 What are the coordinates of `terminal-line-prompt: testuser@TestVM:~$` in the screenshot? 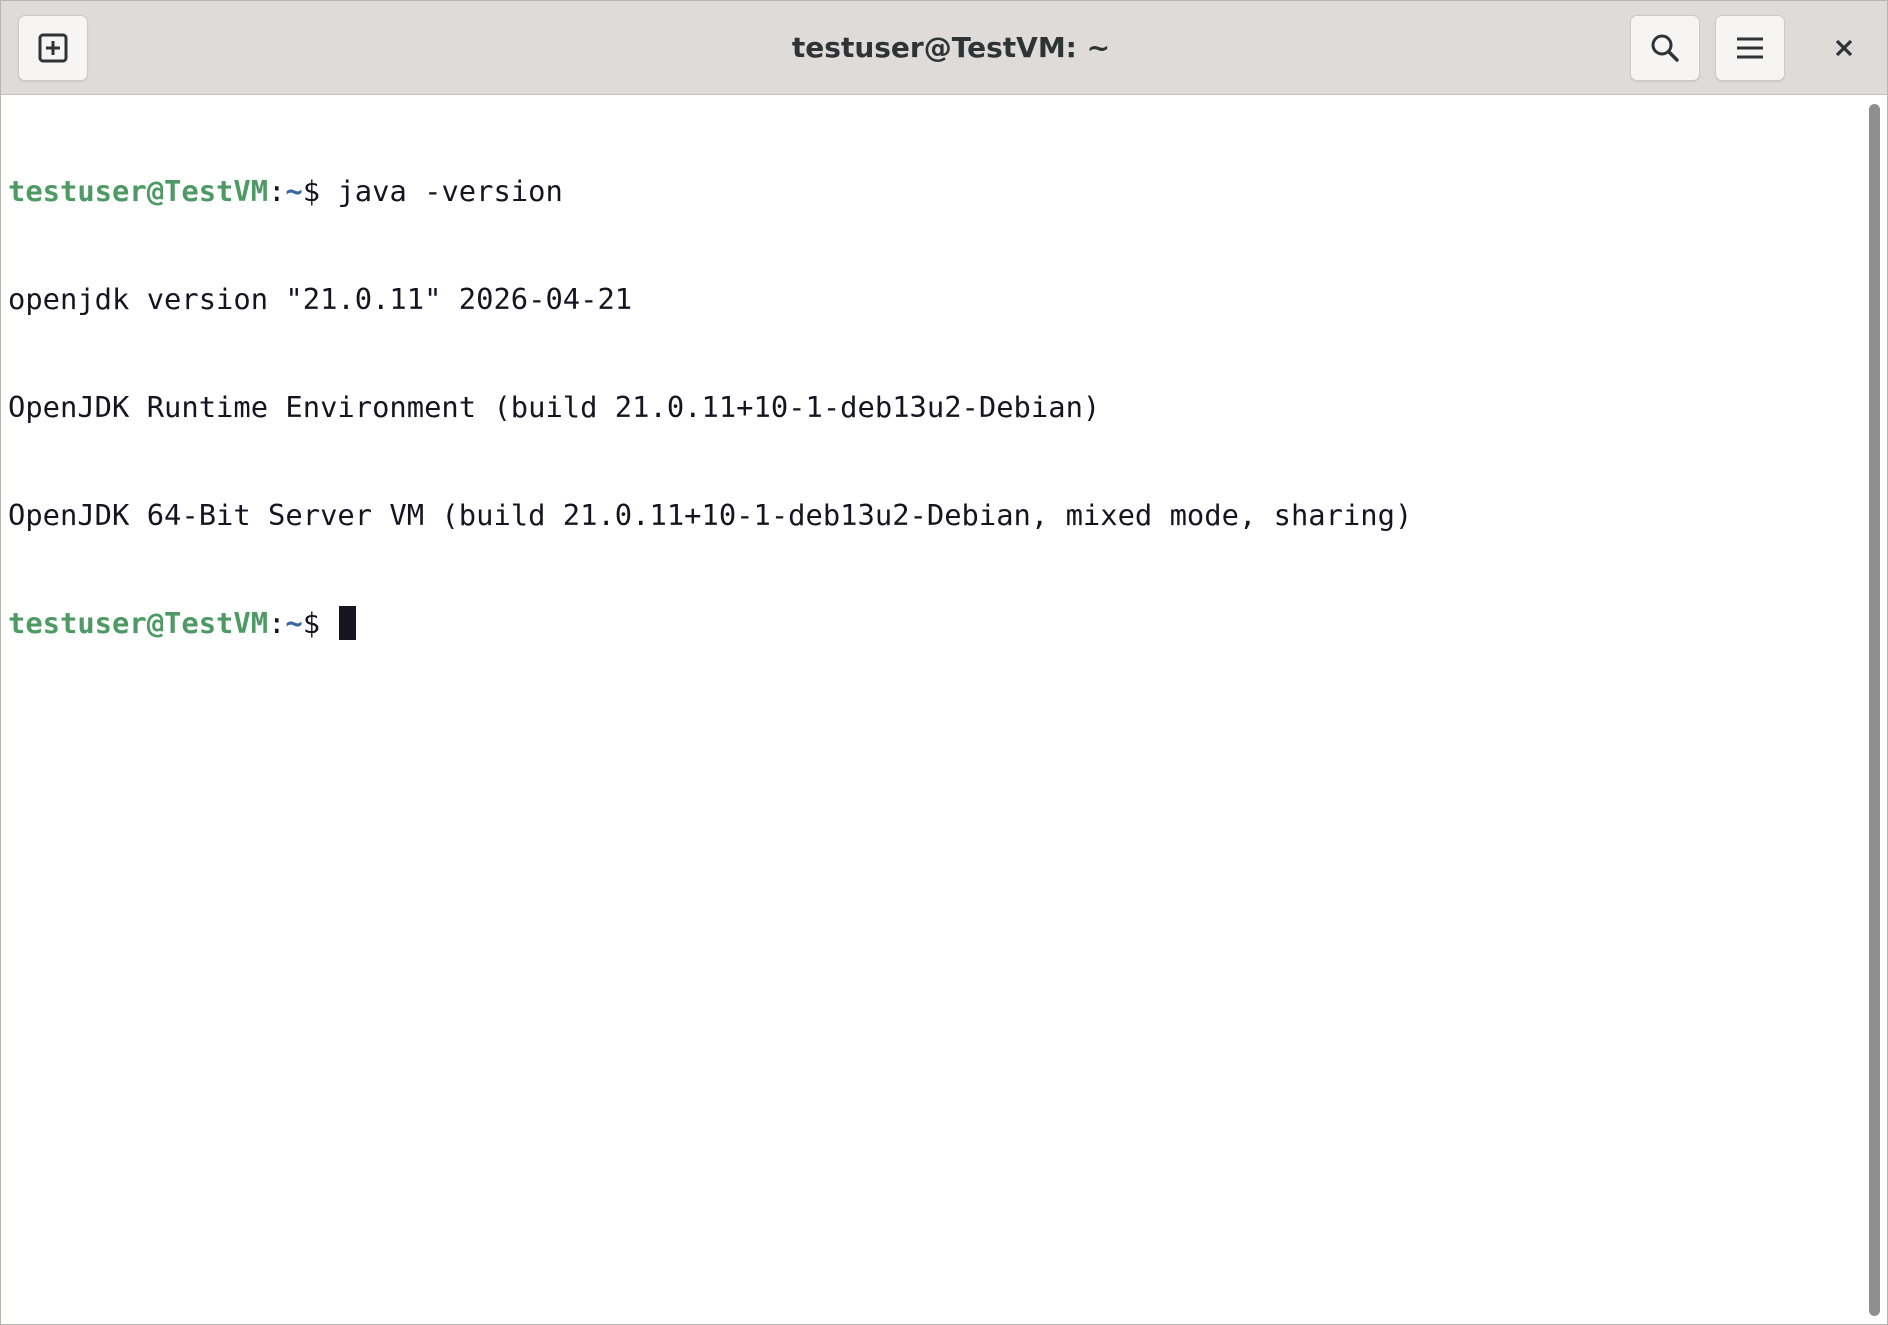 It's located at (934, 623).